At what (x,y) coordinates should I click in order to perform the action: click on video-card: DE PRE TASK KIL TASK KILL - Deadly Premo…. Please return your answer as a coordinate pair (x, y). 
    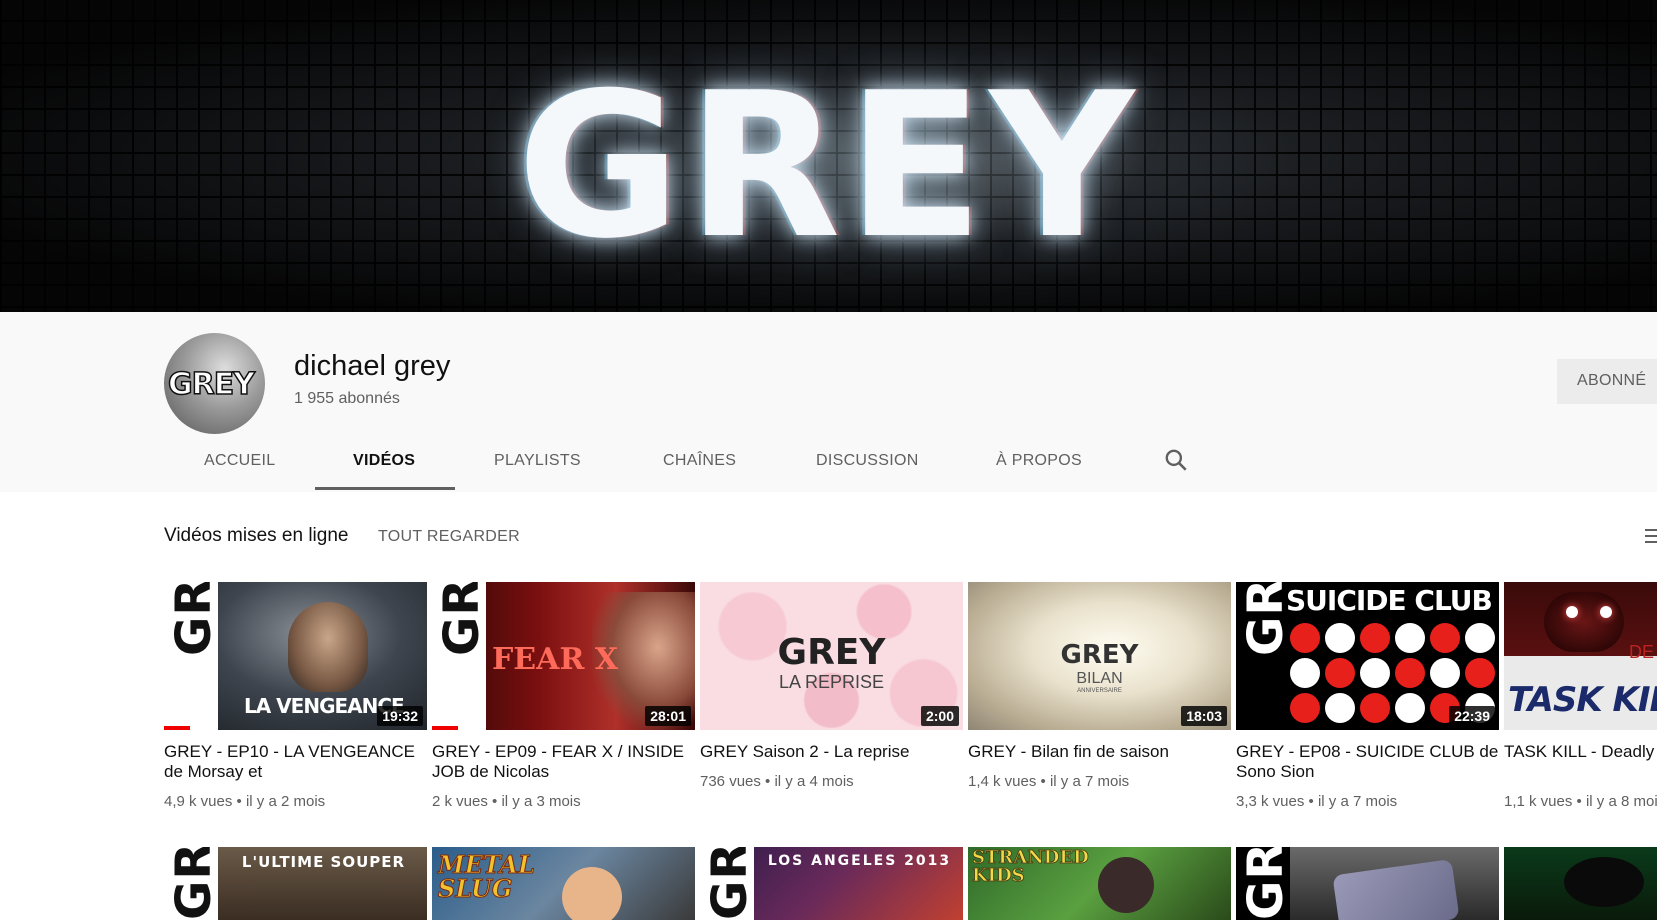
    Looking at the image, I should click on (1580, 696).